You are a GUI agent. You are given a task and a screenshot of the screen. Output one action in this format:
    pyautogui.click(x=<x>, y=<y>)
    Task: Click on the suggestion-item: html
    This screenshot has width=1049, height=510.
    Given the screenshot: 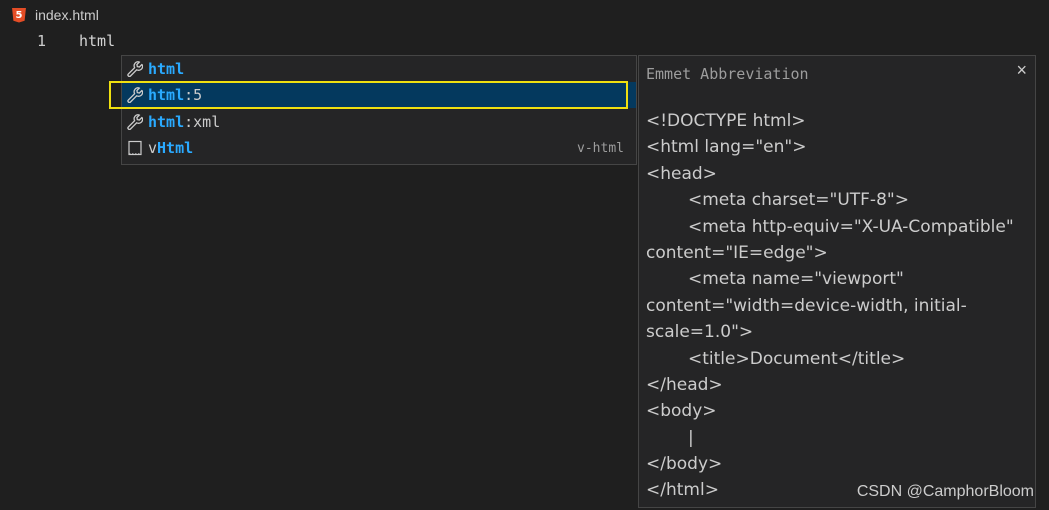 What is the action you would take?
    pyautogui.click(x=379, y=69)
    